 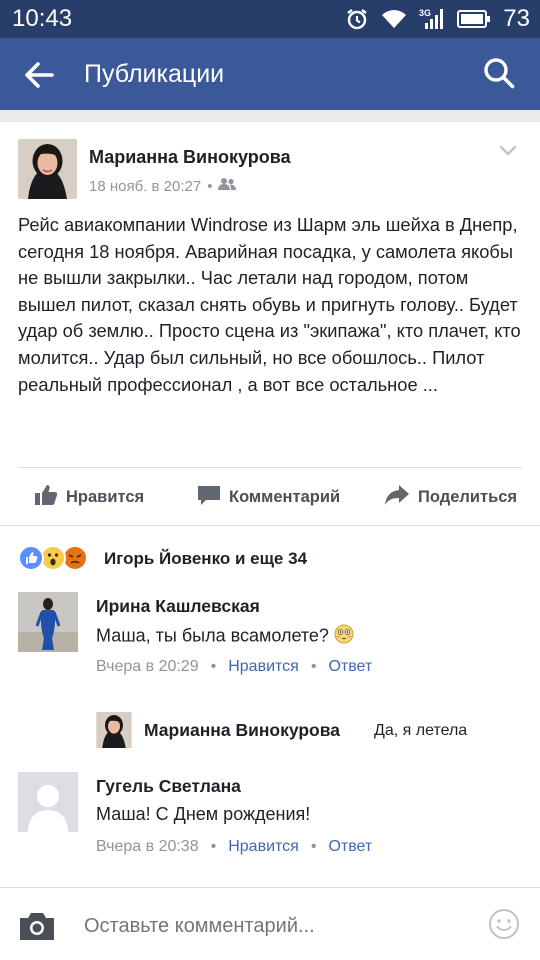 What do you see at coordinates (209, 497) in the screenshot?
I see `comment-bubble-icon` at bounding box center [209, 497].